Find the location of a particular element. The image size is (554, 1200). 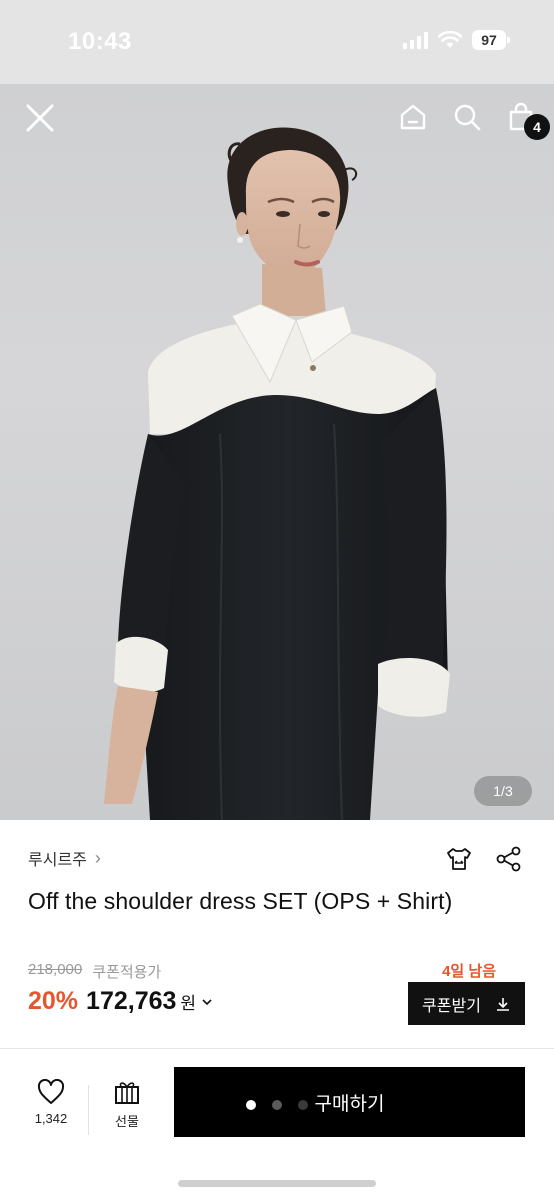

loading-indicator is located at coordinates (277, 1105).